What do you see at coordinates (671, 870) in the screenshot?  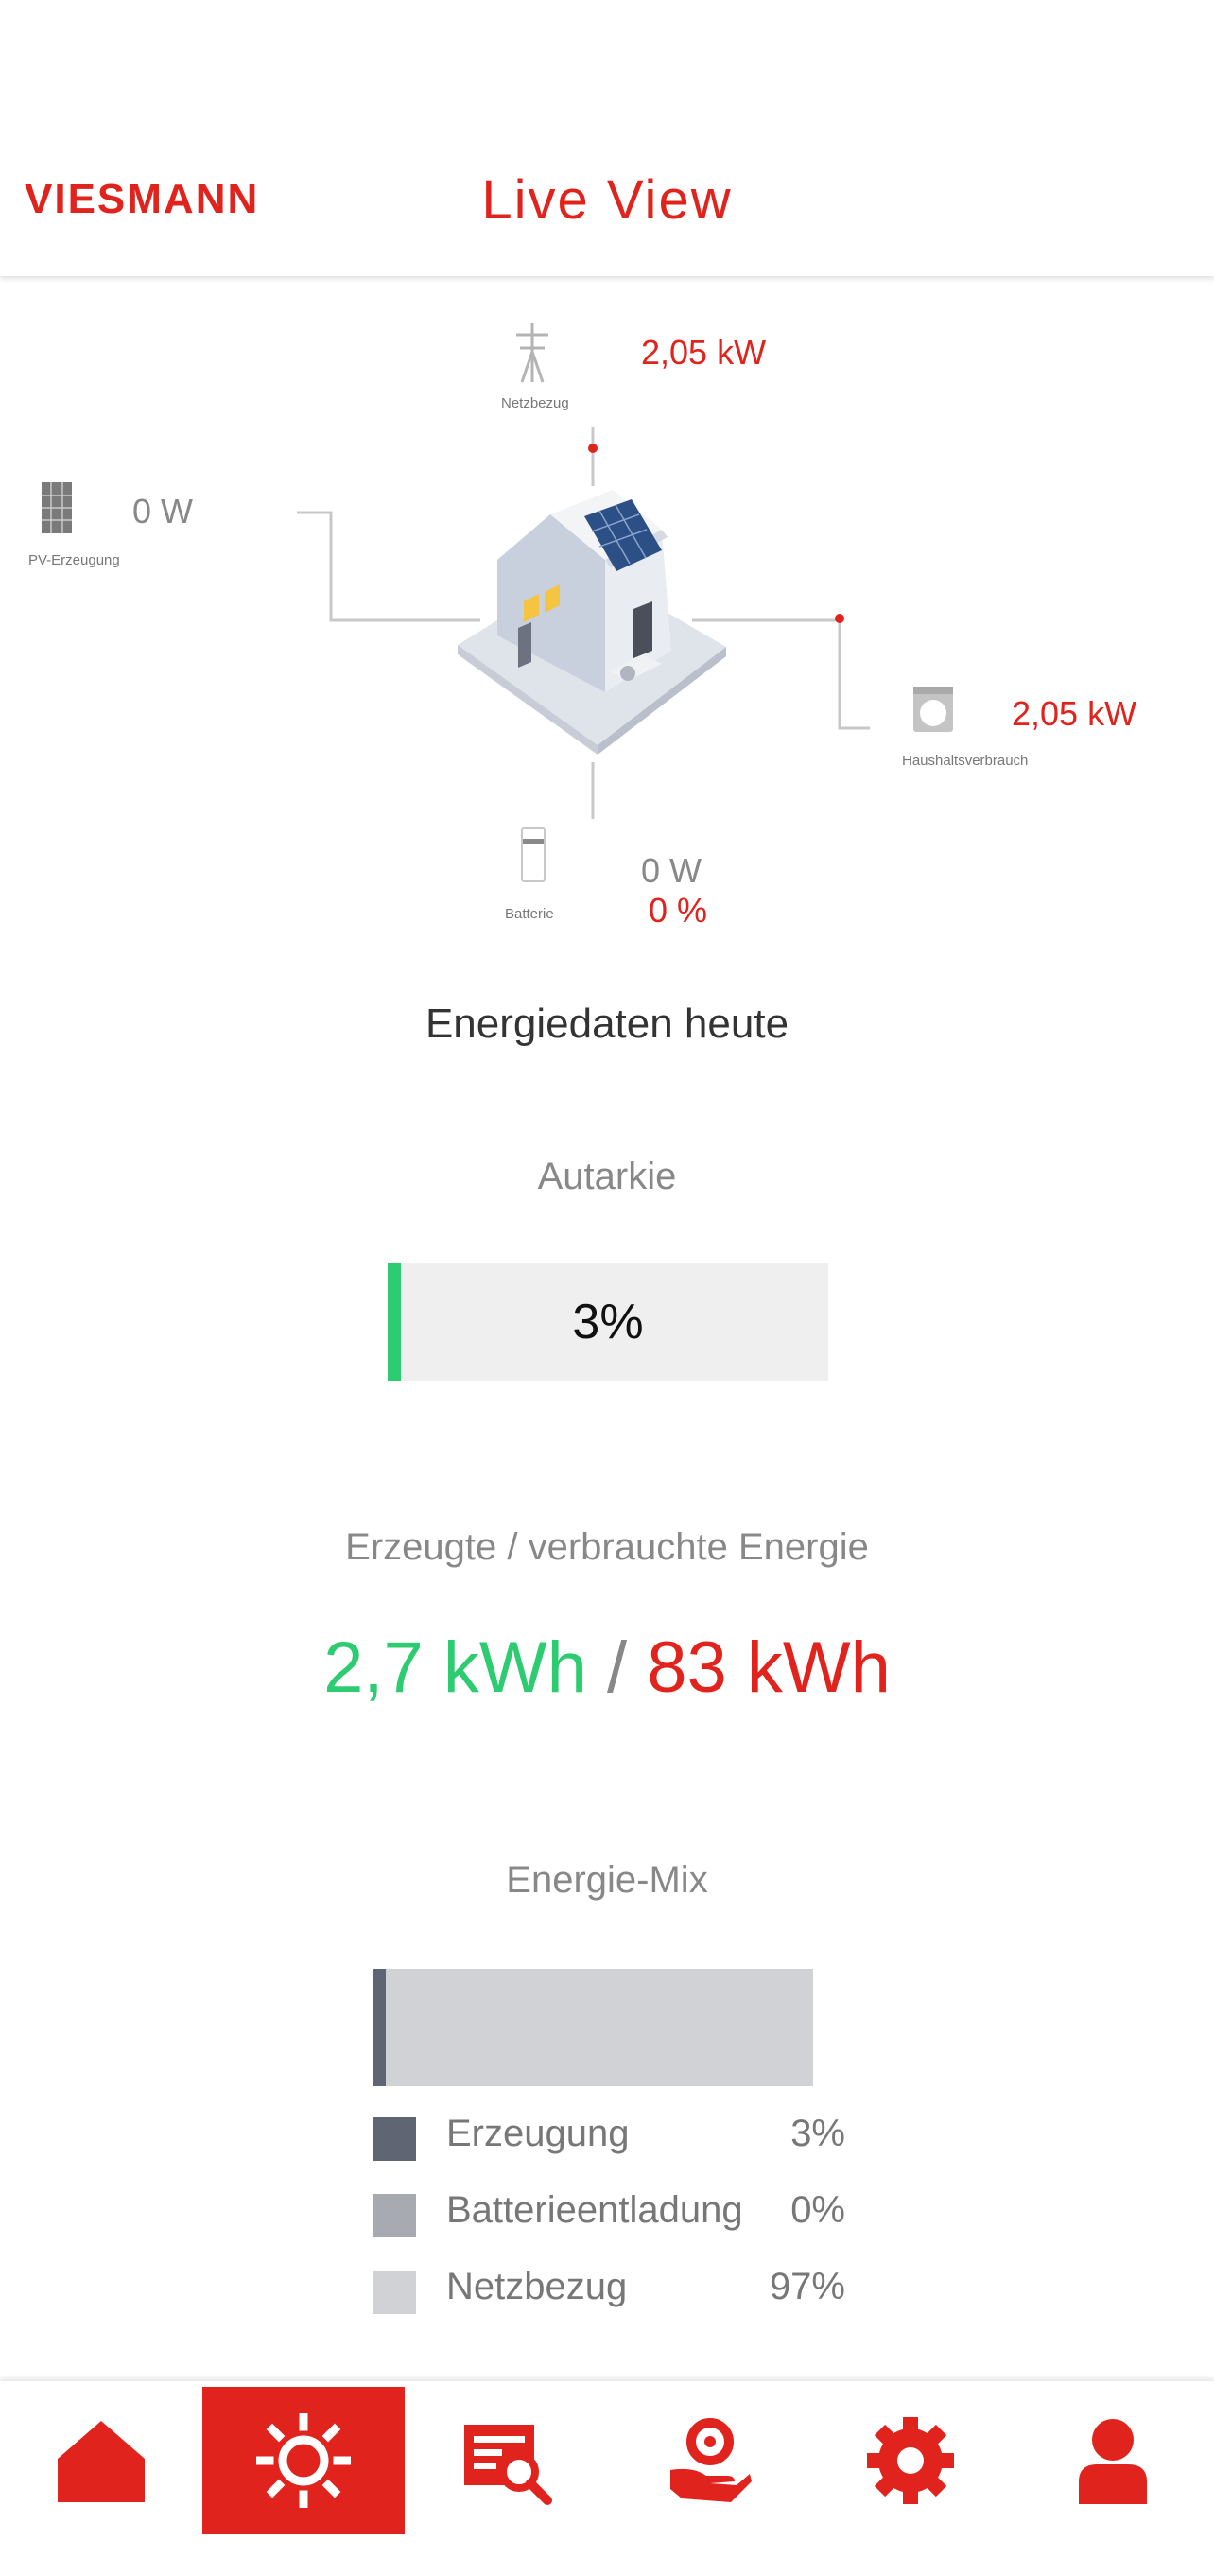 I see `battery-power-value: 0 W` at bounding box center [671, 870].